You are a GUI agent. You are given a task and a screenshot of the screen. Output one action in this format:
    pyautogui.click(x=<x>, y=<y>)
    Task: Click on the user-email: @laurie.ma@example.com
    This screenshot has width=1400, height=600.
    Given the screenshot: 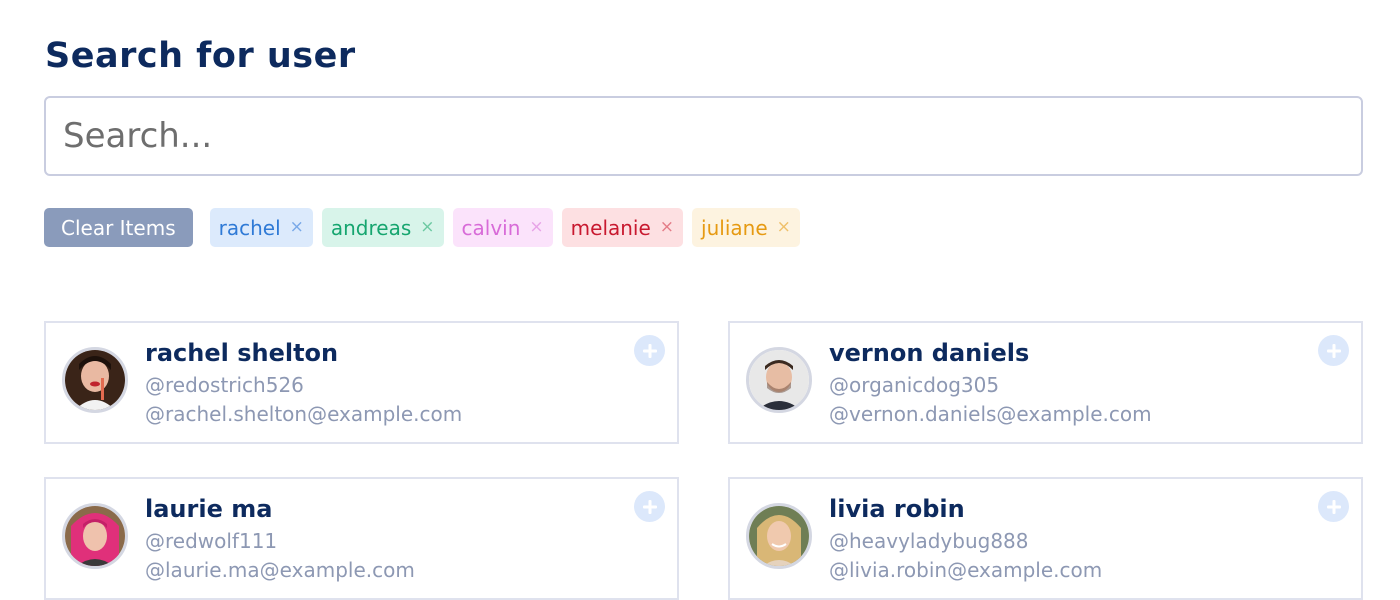 What is the action you would take?
    pyautogui.click(x=280, y=570)
    